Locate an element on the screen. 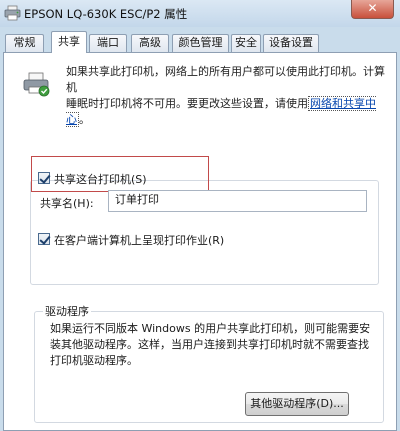 This screenshot has width=400, height=431. close-button: ✕ is located at coordinates (372, 9).